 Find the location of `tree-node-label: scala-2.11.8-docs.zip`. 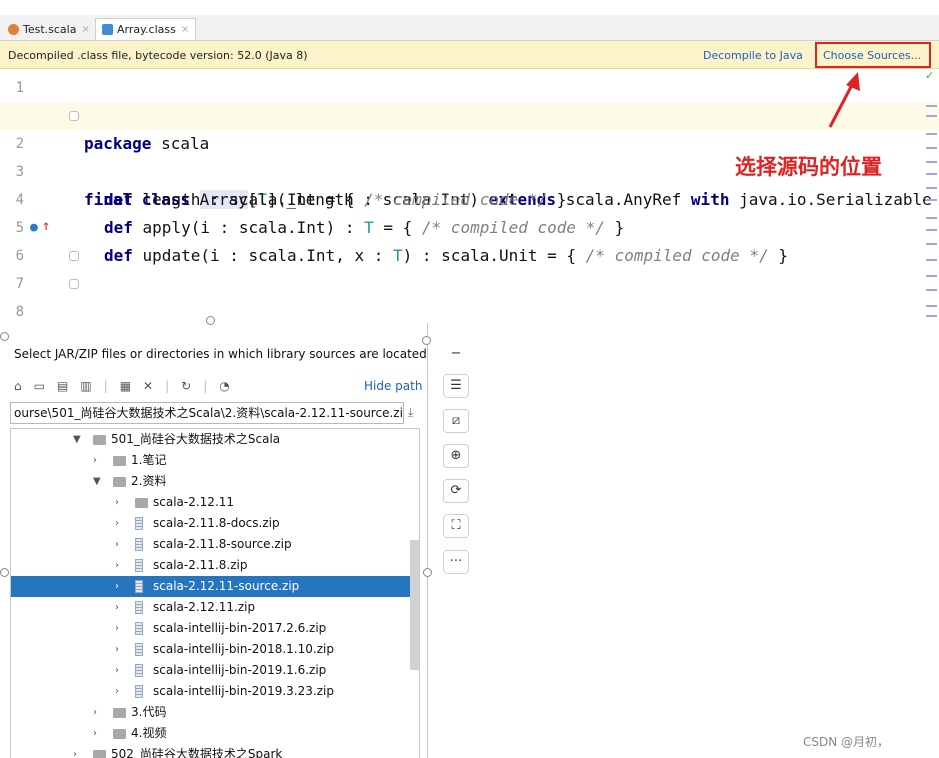

tree-node-label: scala-2.11.8-docs.zip is located at coordinates (216, 523).